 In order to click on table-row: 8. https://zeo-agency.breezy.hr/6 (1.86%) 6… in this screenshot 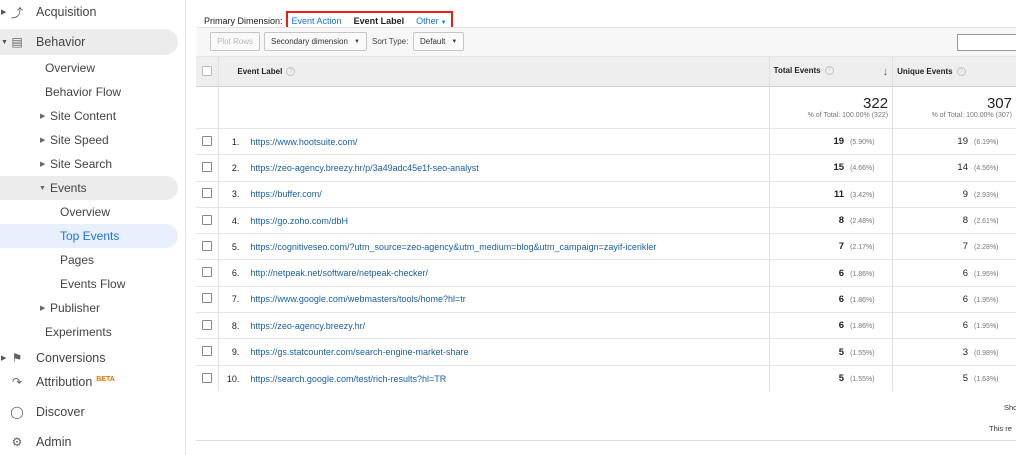, I will do `click(606, 325)`.